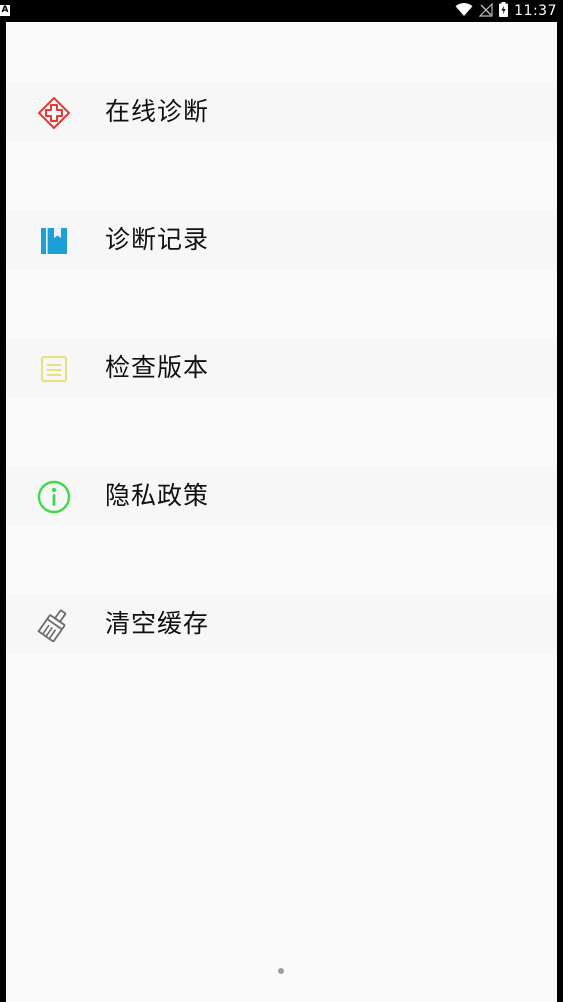  What do you see at coordinates (464, 11) in the screenshot?
I see `wifi-icon` at bounding box center [464, 11].